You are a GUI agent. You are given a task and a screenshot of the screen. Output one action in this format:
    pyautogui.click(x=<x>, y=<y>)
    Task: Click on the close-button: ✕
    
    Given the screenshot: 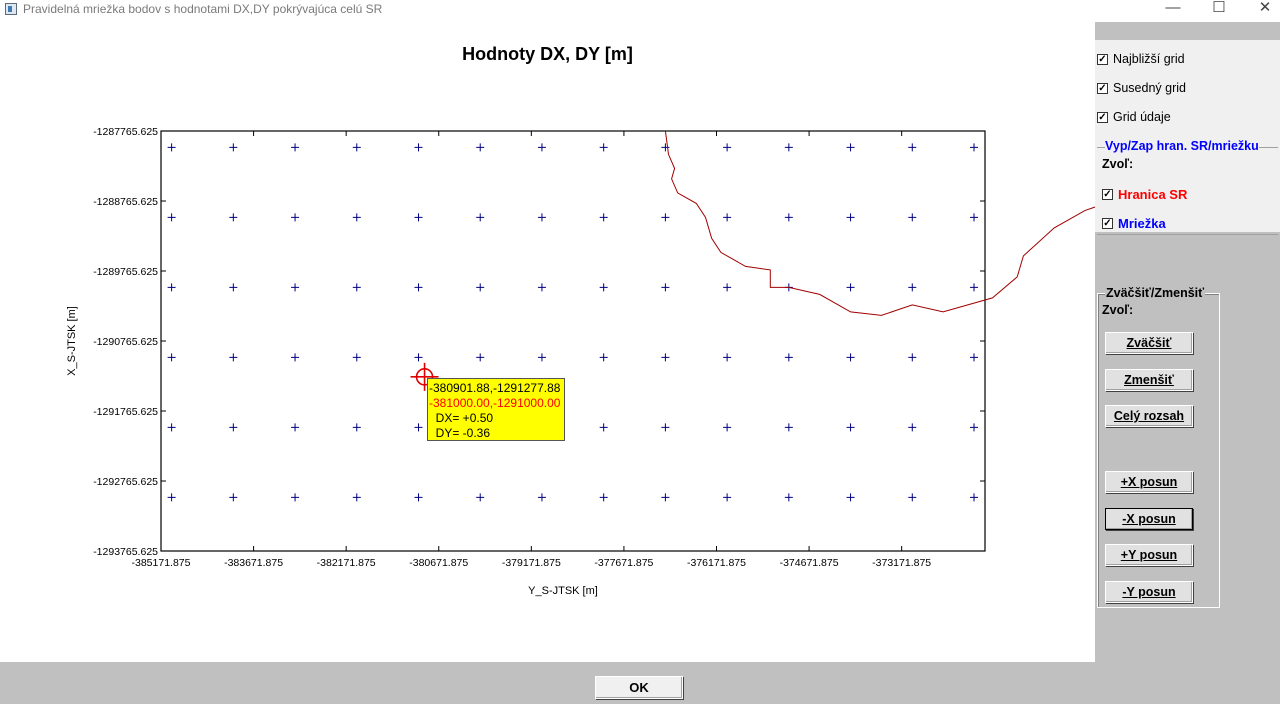 What is the action you would take?
    pyautogui.click(x=1261, y=10)
    